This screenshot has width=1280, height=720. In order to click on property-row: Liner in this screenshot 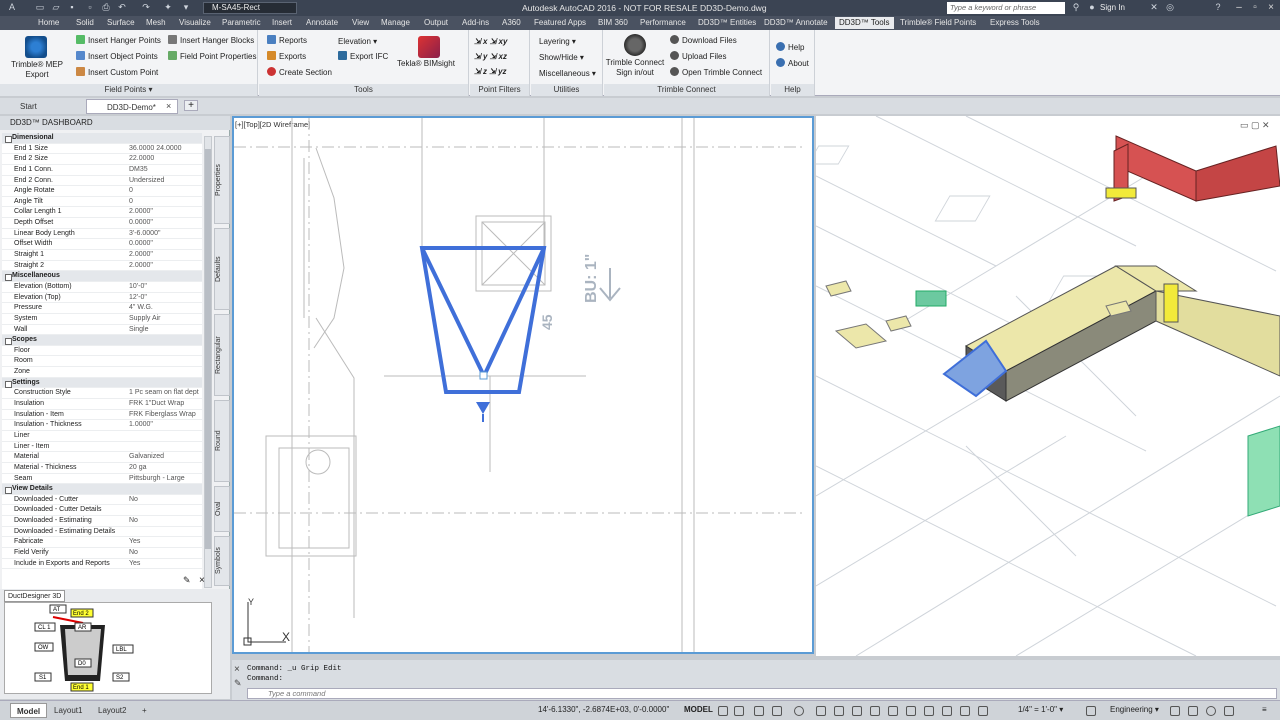, I will do `click(102, 436)`.